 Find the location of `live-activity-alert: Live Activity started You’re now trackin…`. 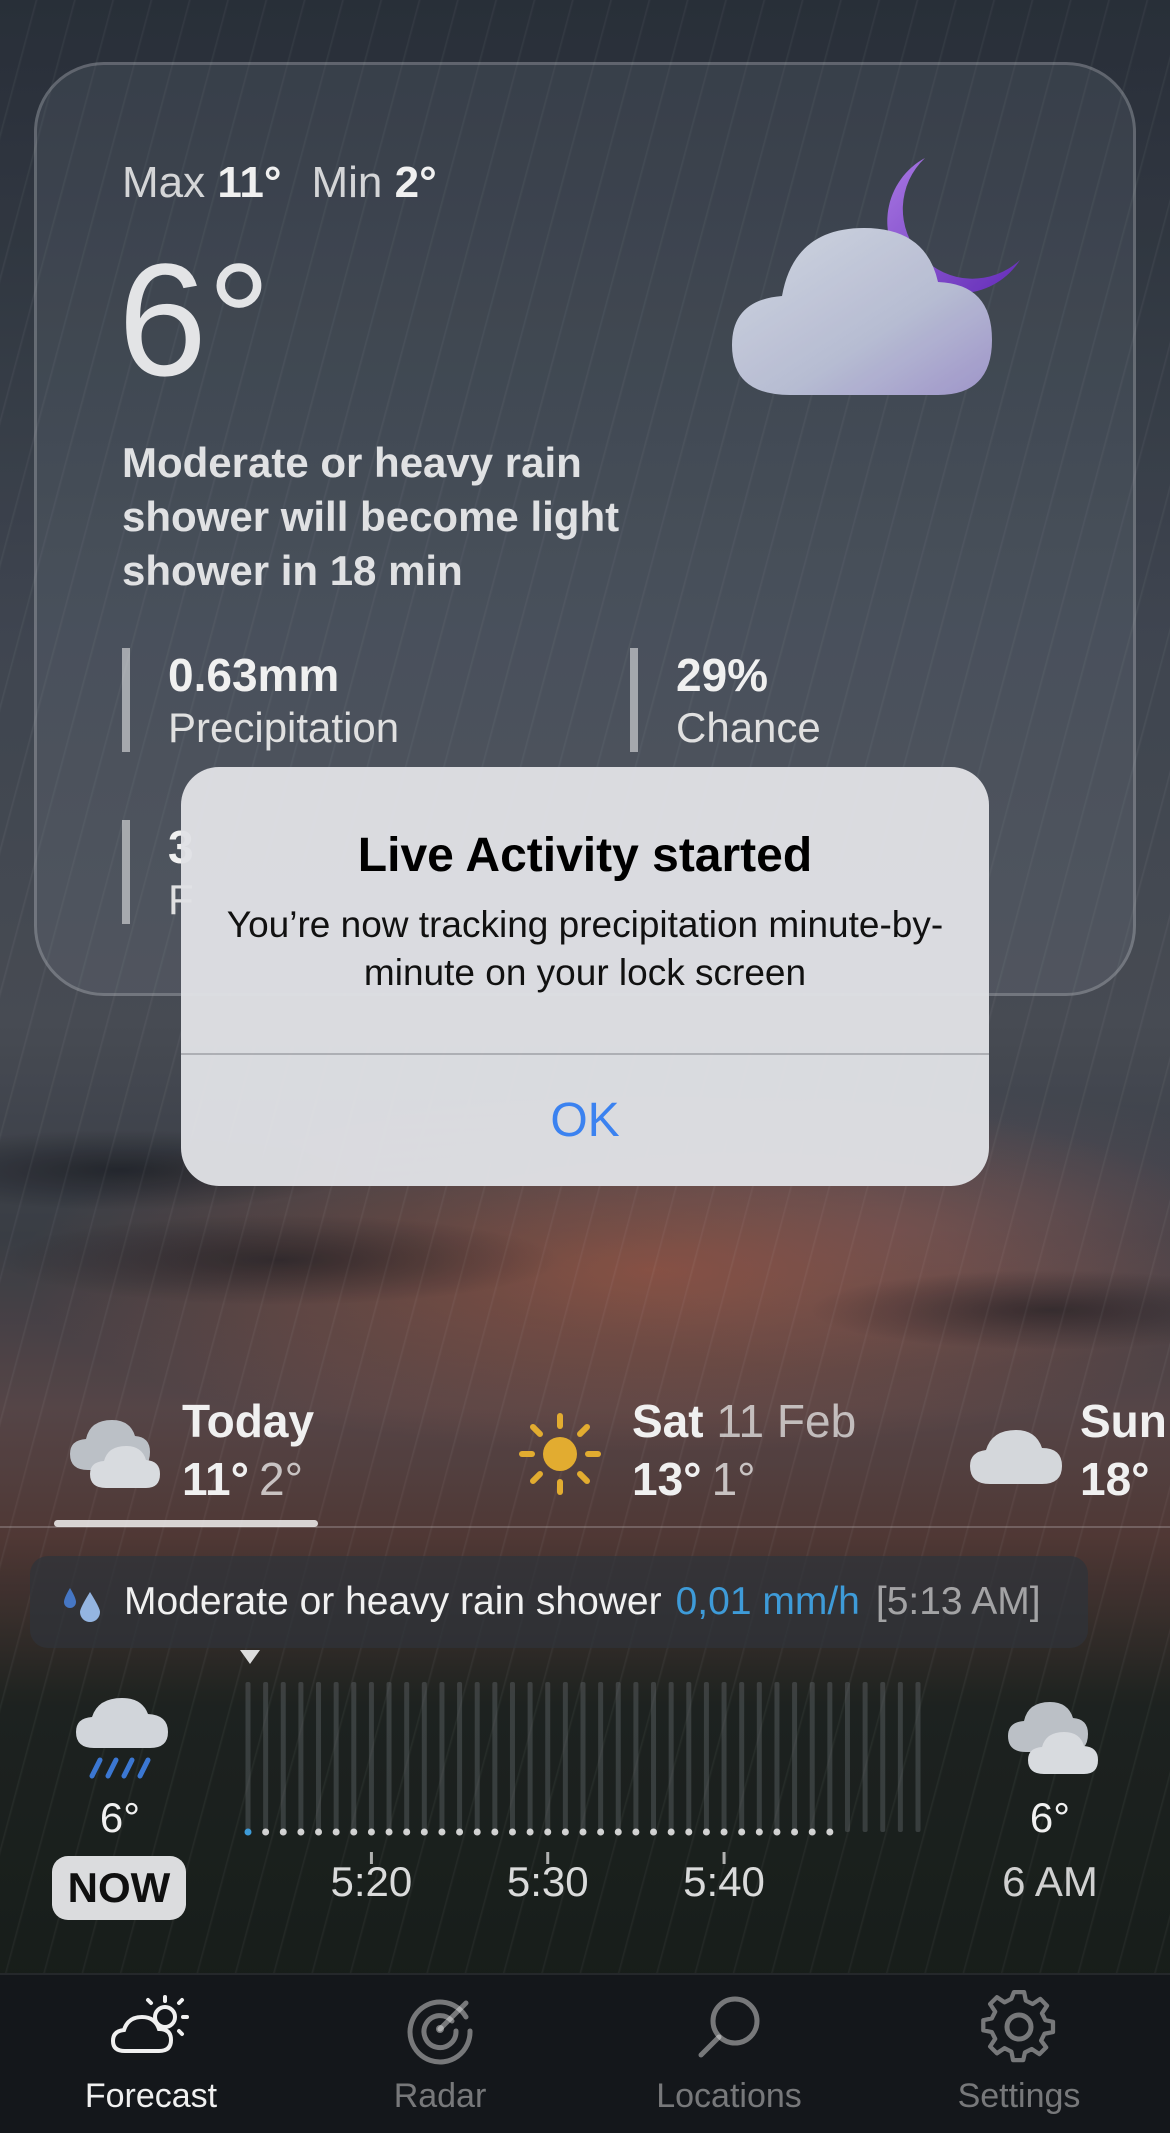

live-activity-alert: Live Activity started You’re now trackin… is located at coordinates (585, 976).